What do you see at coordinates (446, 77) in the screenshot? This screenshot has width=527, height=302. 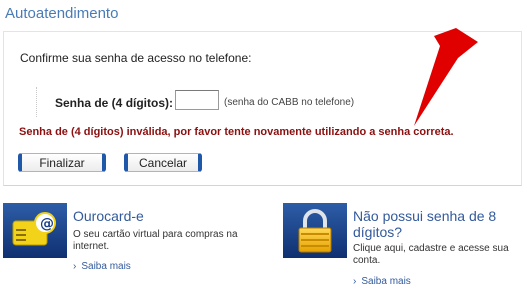 I see `annotation-arrow-icon` at bounding box center [446, 77].